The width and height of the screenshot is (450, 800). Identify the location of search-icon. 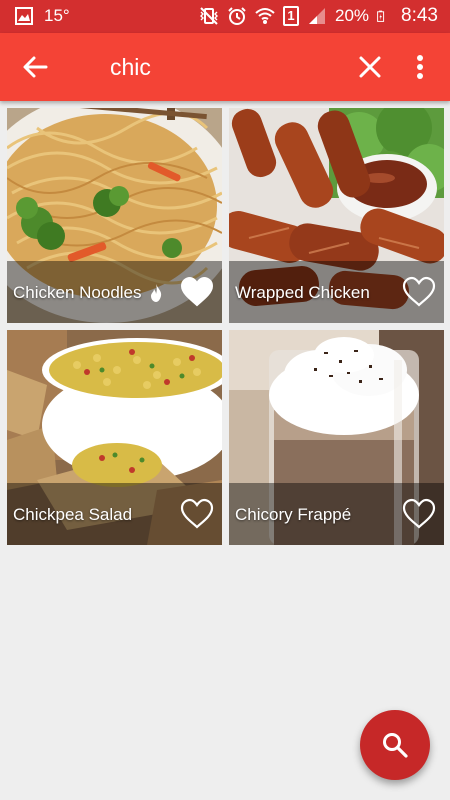
(395, 745).